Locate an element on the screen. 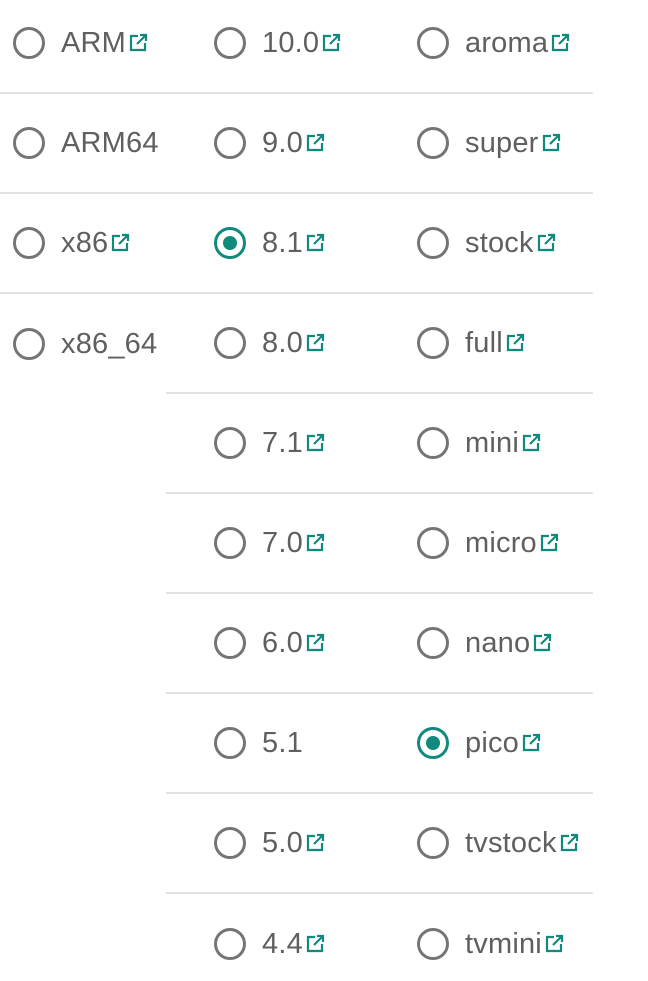 The image size is (648, 981). radio-option-android-8: 5.1 is located at coordinates (267, 744).